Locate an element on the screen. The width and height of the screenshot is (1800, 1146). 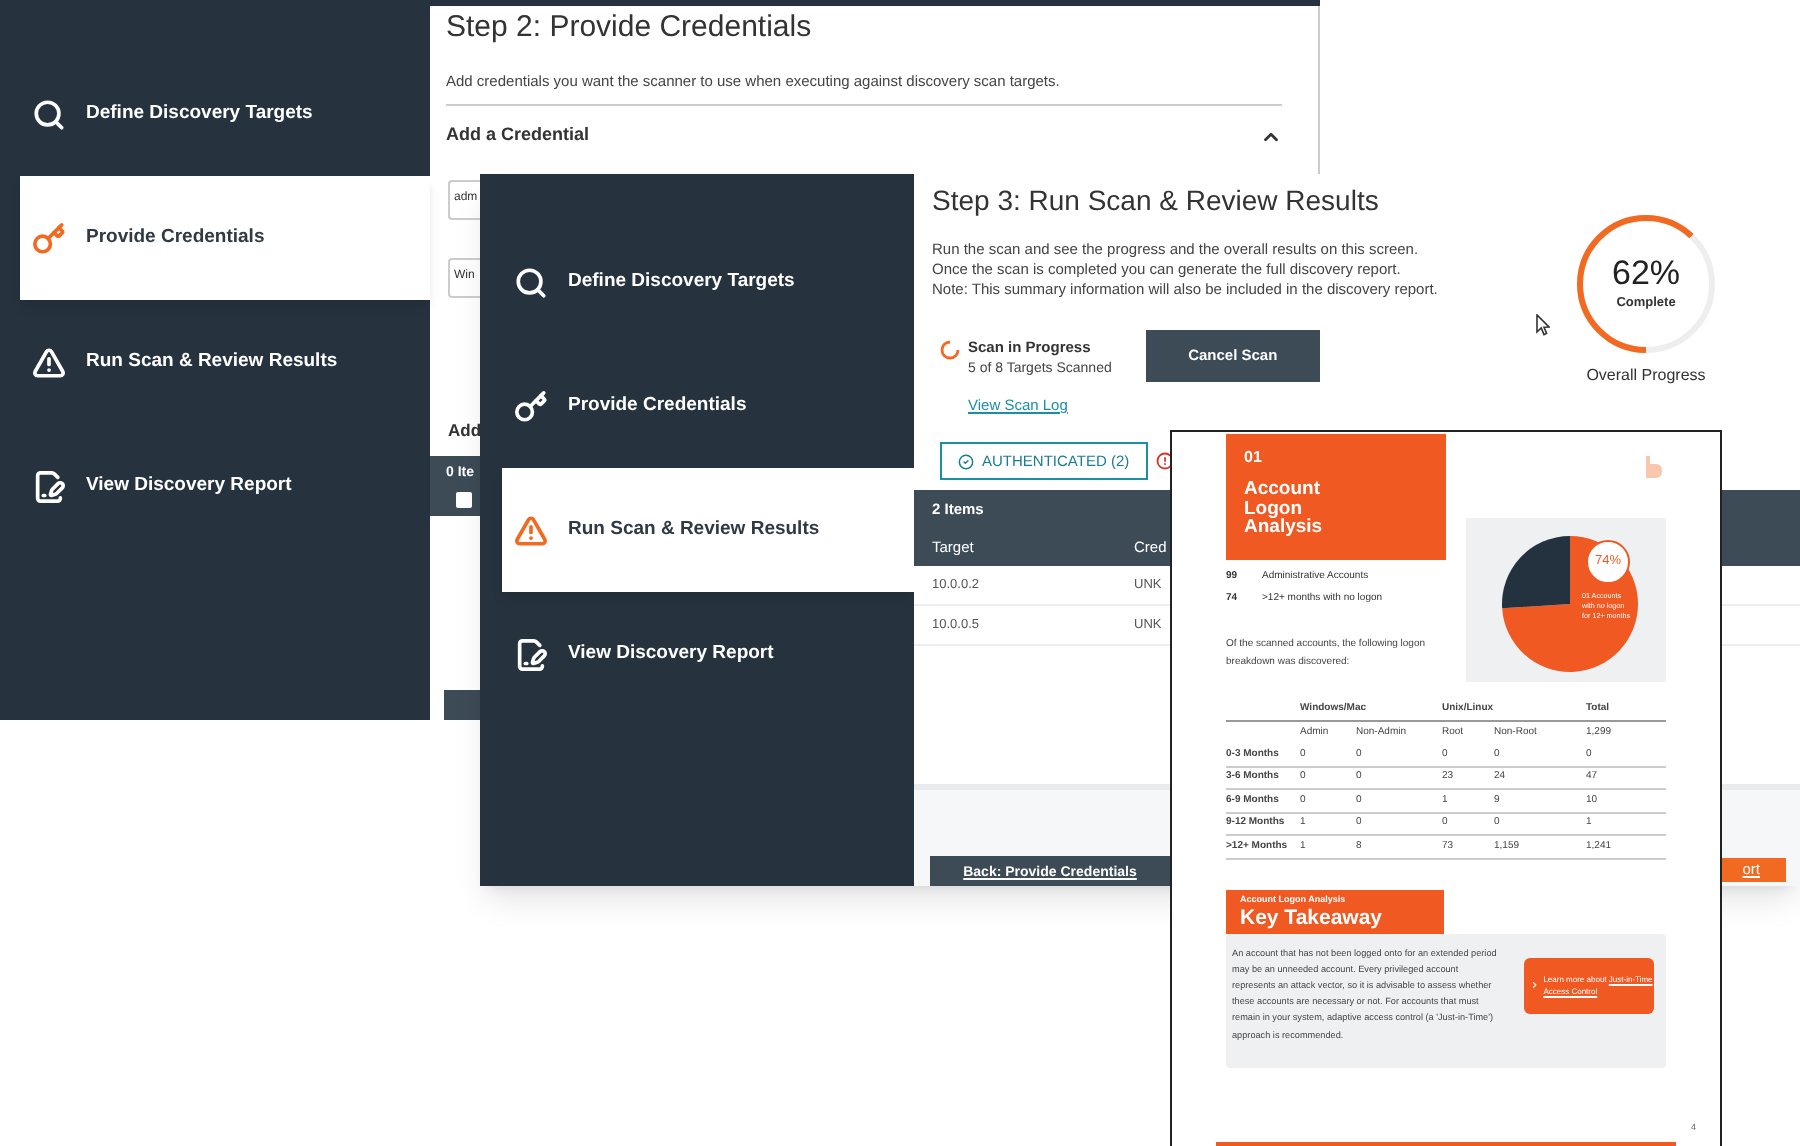
section-title: Account Logon Analysis is located at coordinates (1284, 508).